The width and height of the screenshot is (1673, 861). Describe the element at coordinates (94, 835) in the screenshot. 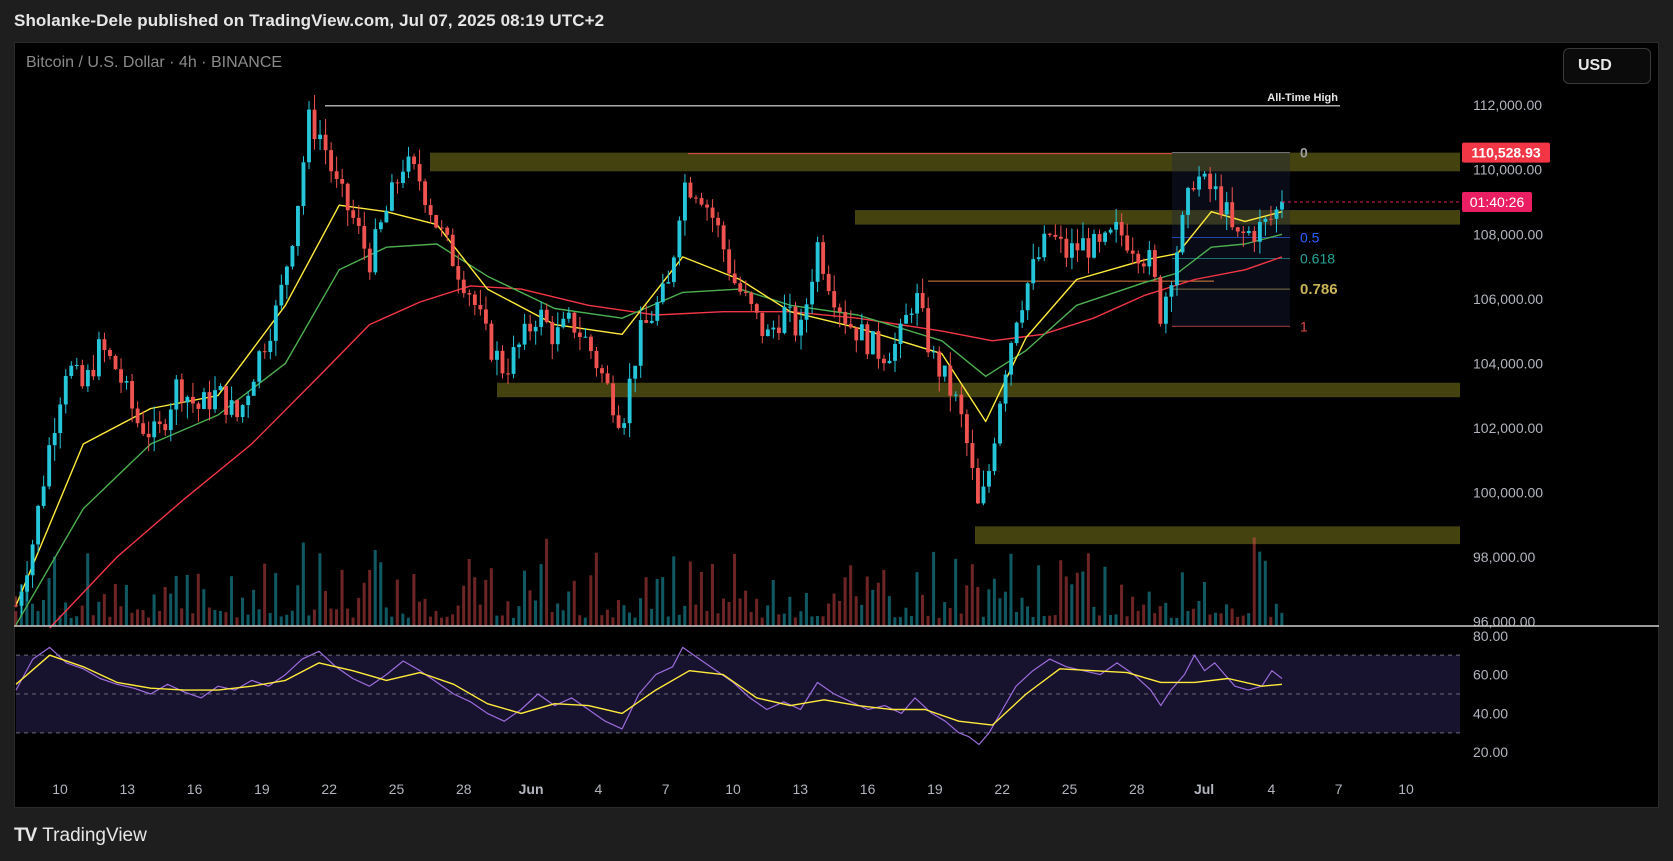

I see `brand-name: TradingView` at that location.